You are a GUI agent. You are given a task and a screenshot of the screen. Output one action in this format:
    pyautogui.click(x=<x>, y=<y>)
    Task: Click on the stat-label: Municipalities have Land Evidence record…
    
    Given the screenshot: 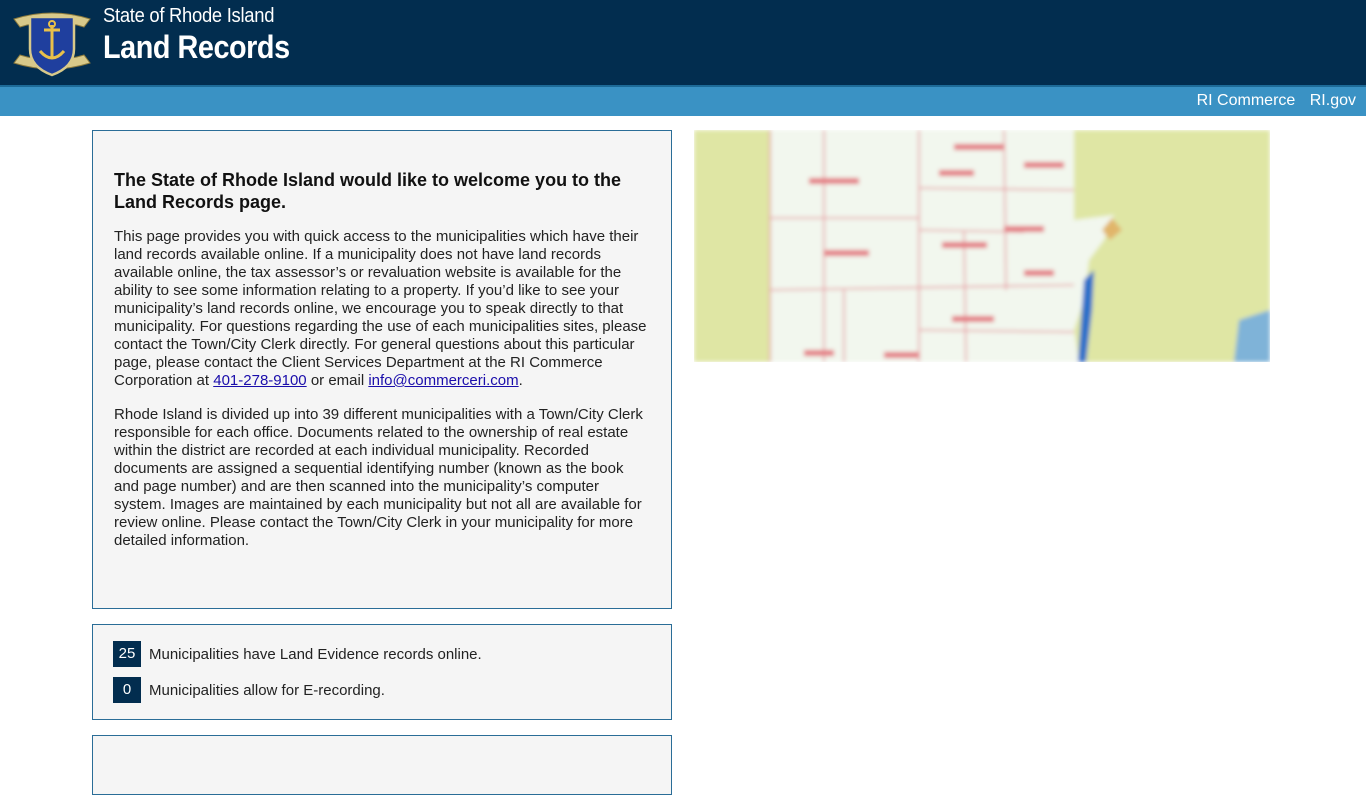 What is the action you would take?
    pyautogui.click(x=315, y=654)
    